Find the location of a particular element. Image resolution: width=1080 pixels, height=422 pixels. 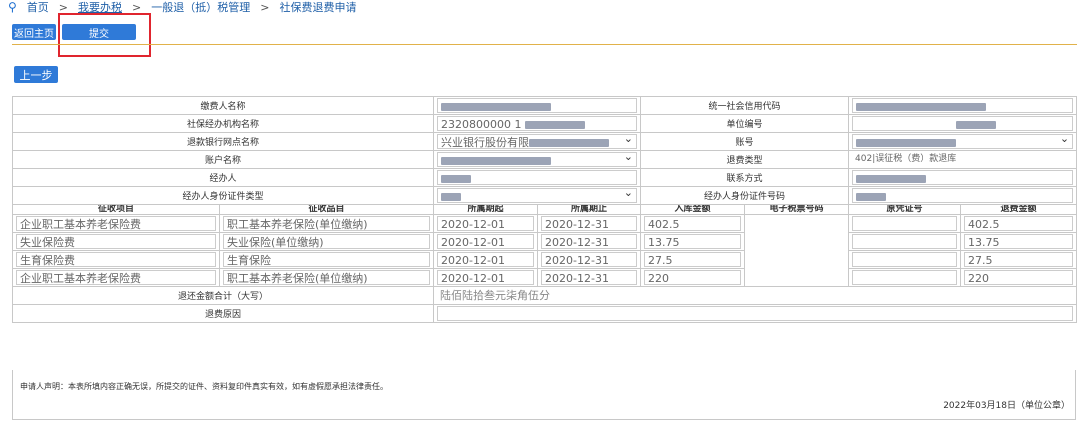

agency-name-label: 社保经办机构名称 is located at coordinates (223, 123).